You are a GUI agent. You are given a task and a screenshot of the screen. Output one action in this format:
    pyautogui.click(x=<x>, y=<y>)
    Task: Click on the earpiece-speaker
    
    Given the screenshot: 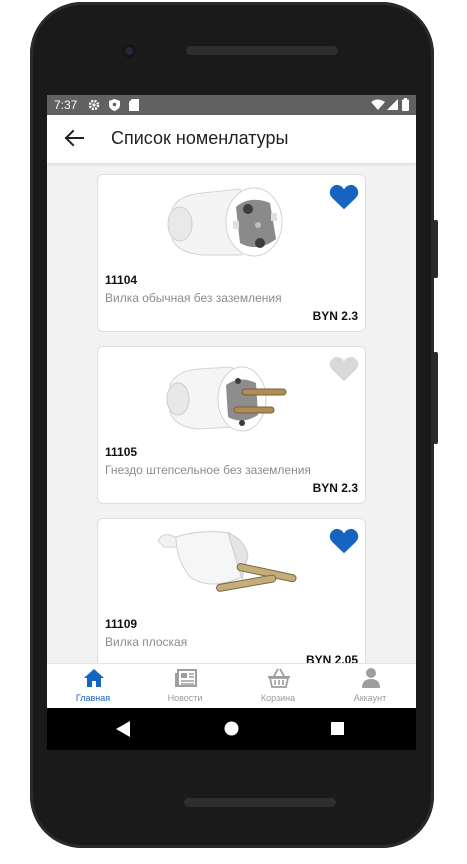 What is the action you would take?
    pyautogui.click(x=262, y=50)
    